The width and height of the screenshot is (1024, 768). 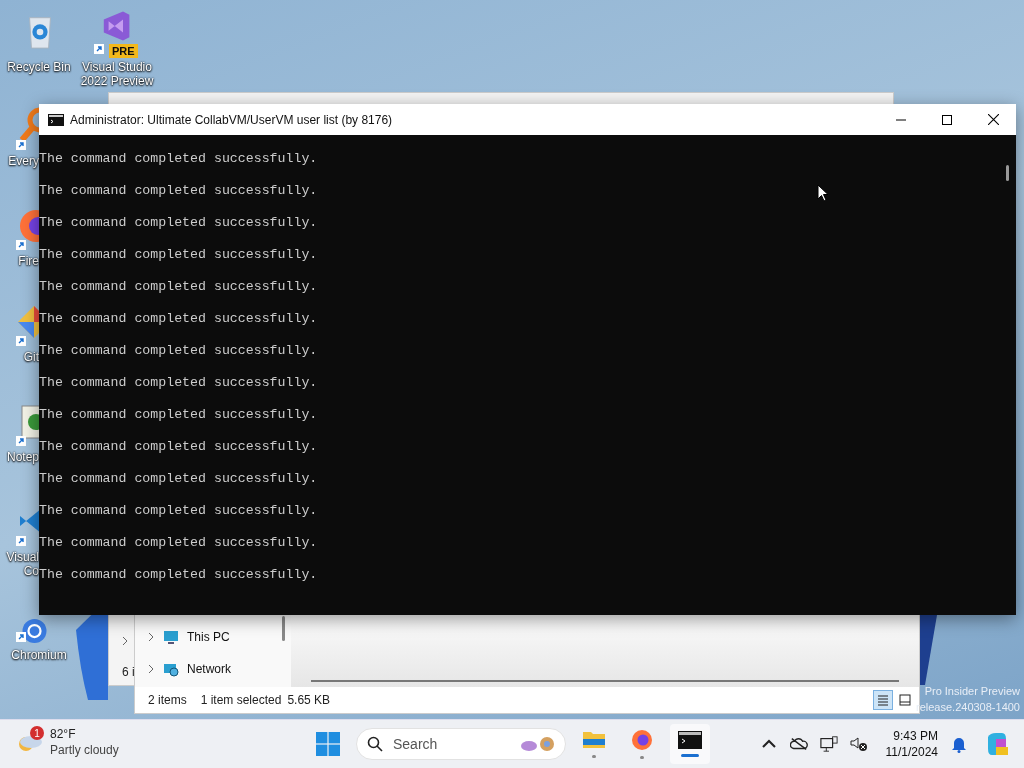 I want to click on desktop-icon-label: Recycle Bin, so click(x=39, y=67).